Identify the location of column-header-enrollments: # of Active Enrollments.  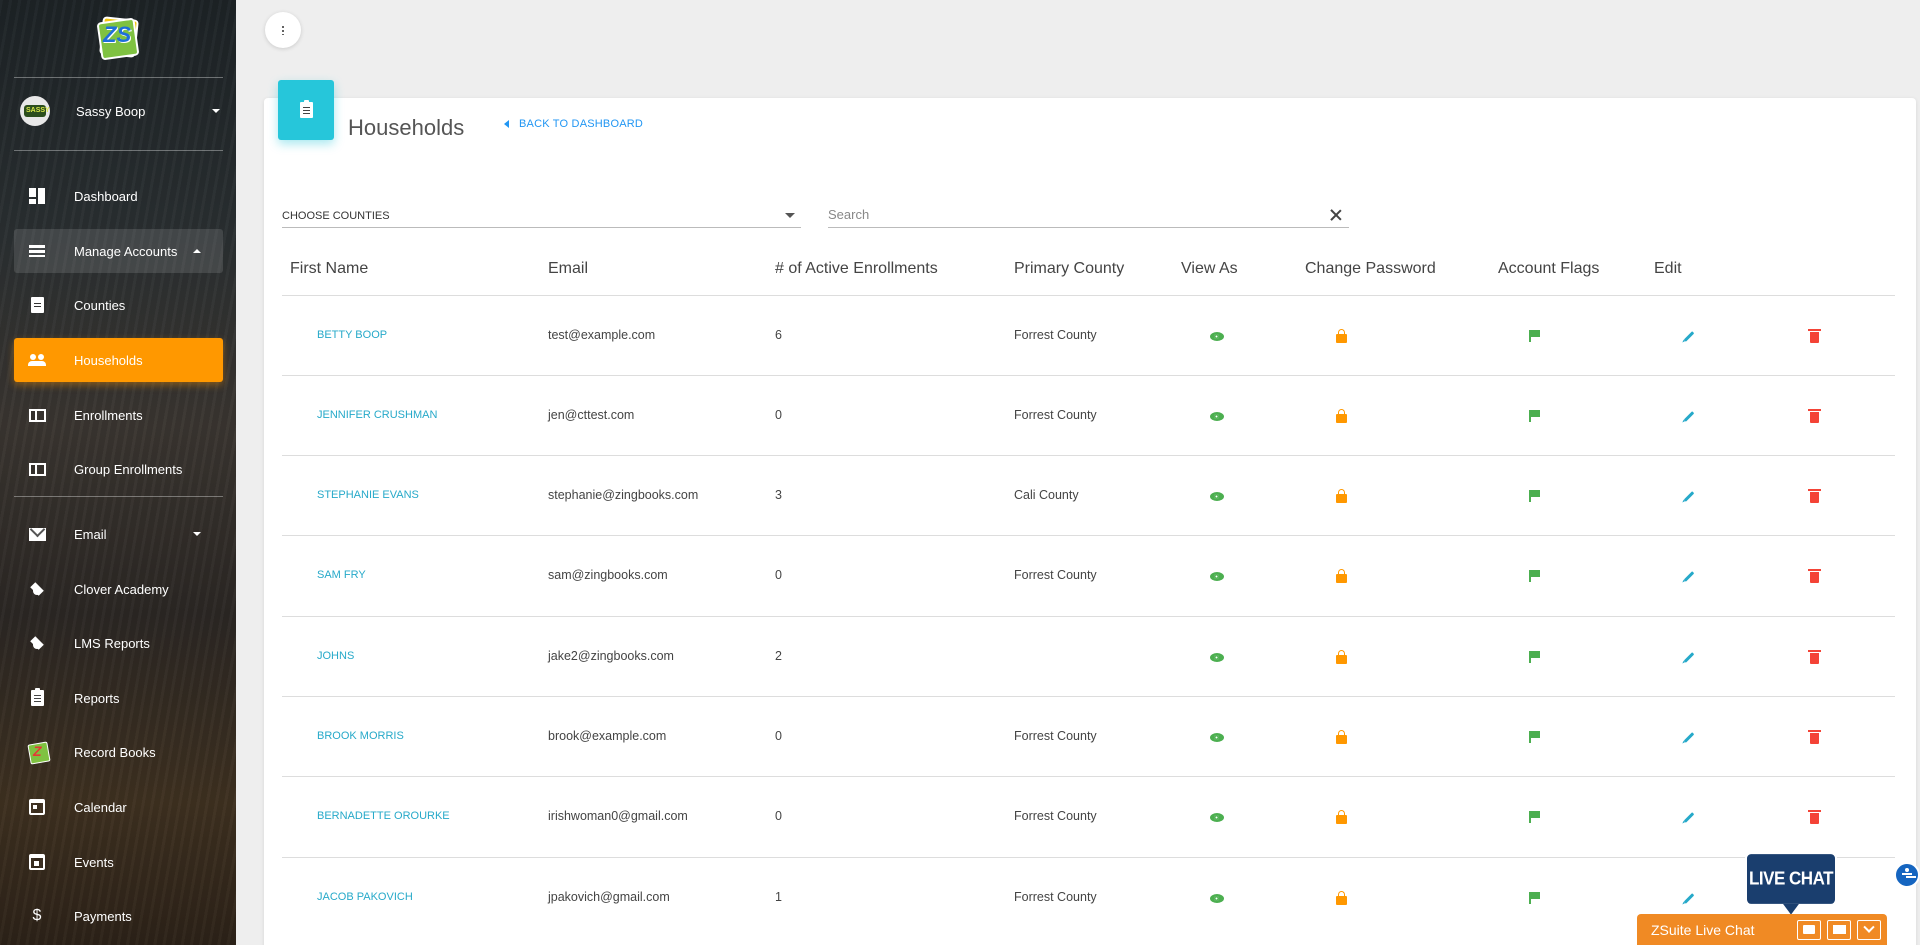
(856, 269).